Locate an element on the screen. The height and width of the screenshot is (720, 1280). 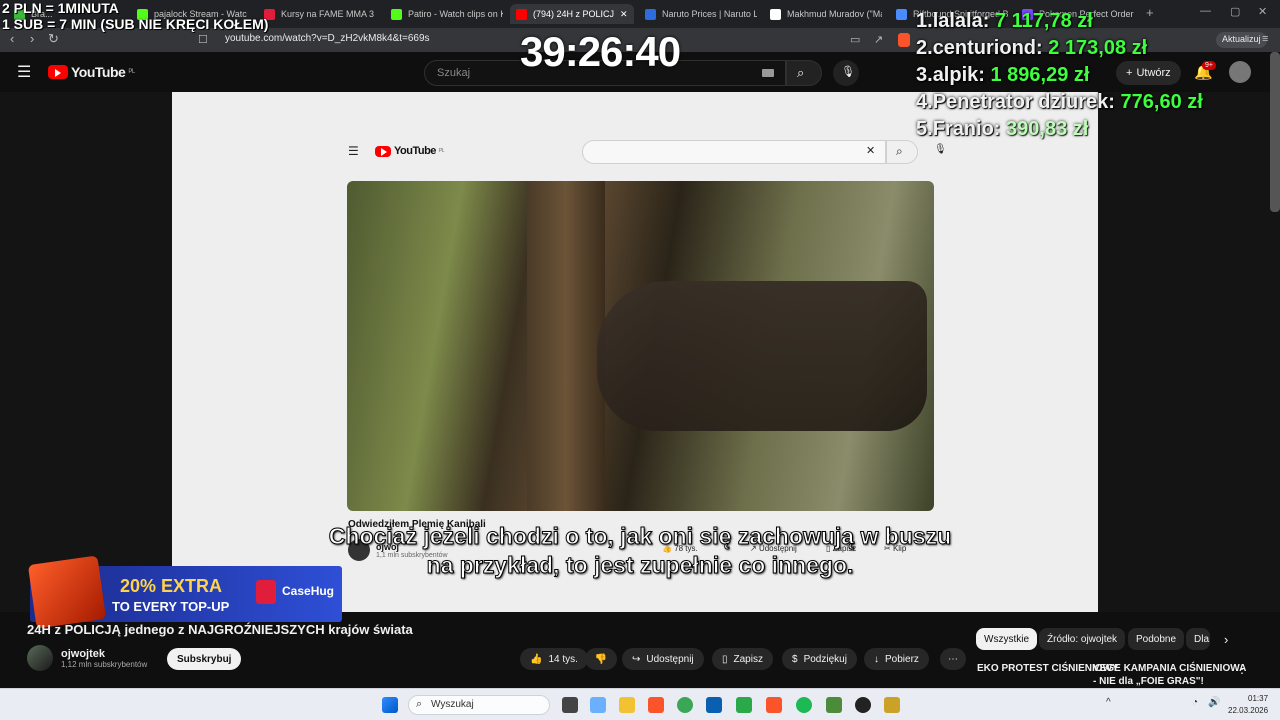
more-icon: ⋯ is located at coordinates (953, 659).